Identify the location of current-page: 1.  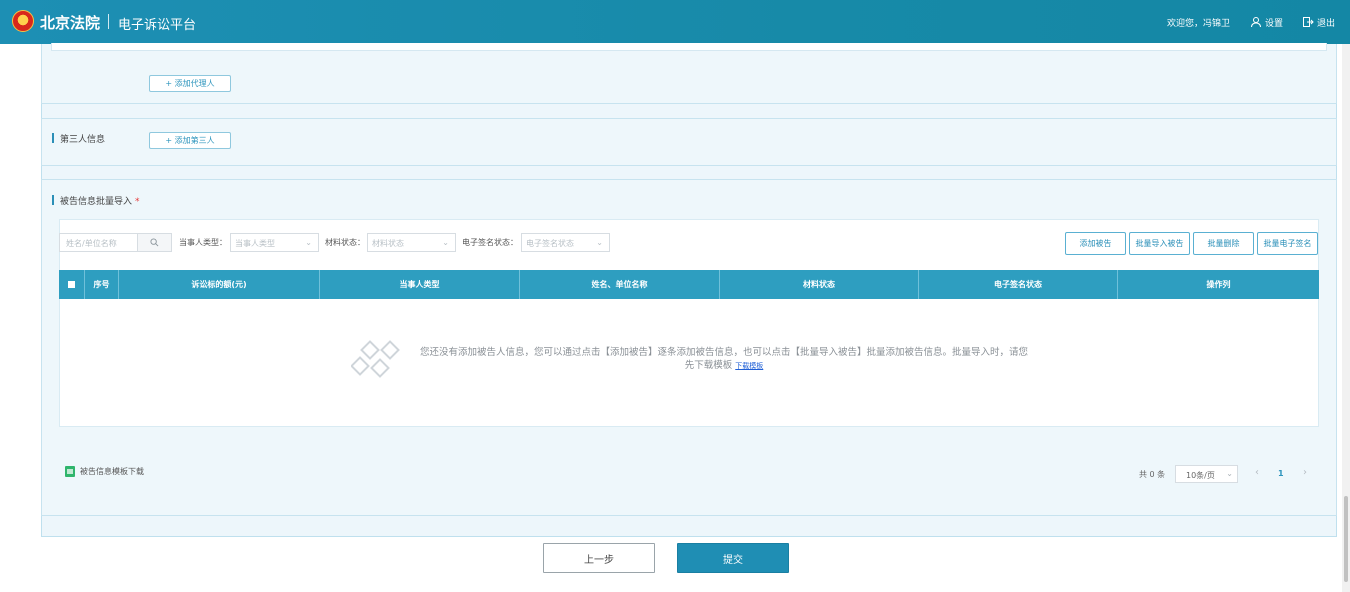
(1281, 473).